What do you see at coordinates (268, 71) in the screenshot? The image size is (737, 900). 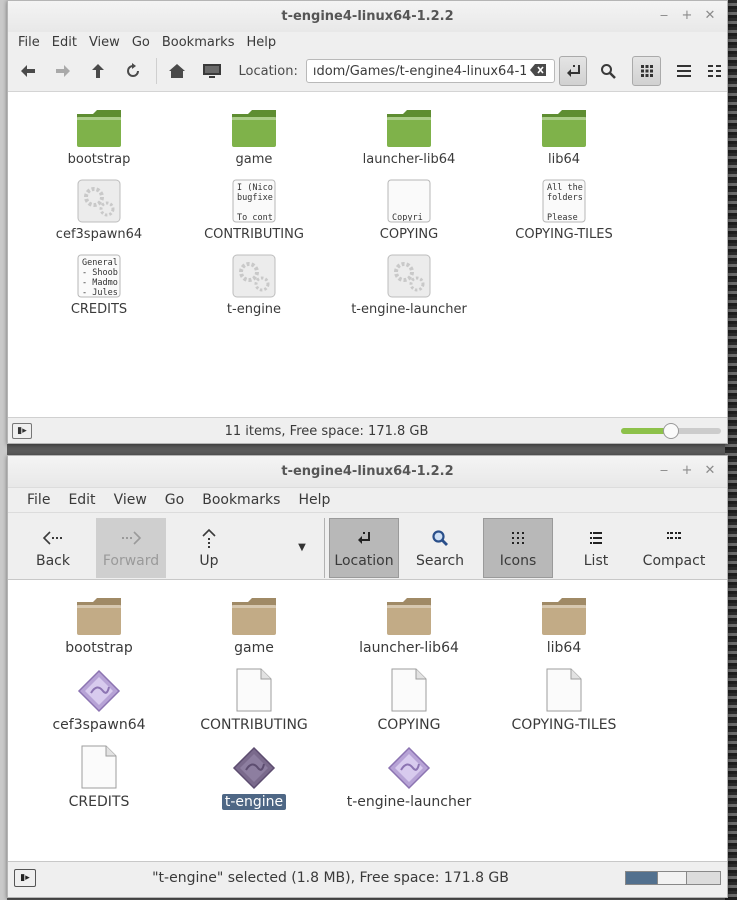 I see `location-label: Location:` at bounding box center [268, 71].